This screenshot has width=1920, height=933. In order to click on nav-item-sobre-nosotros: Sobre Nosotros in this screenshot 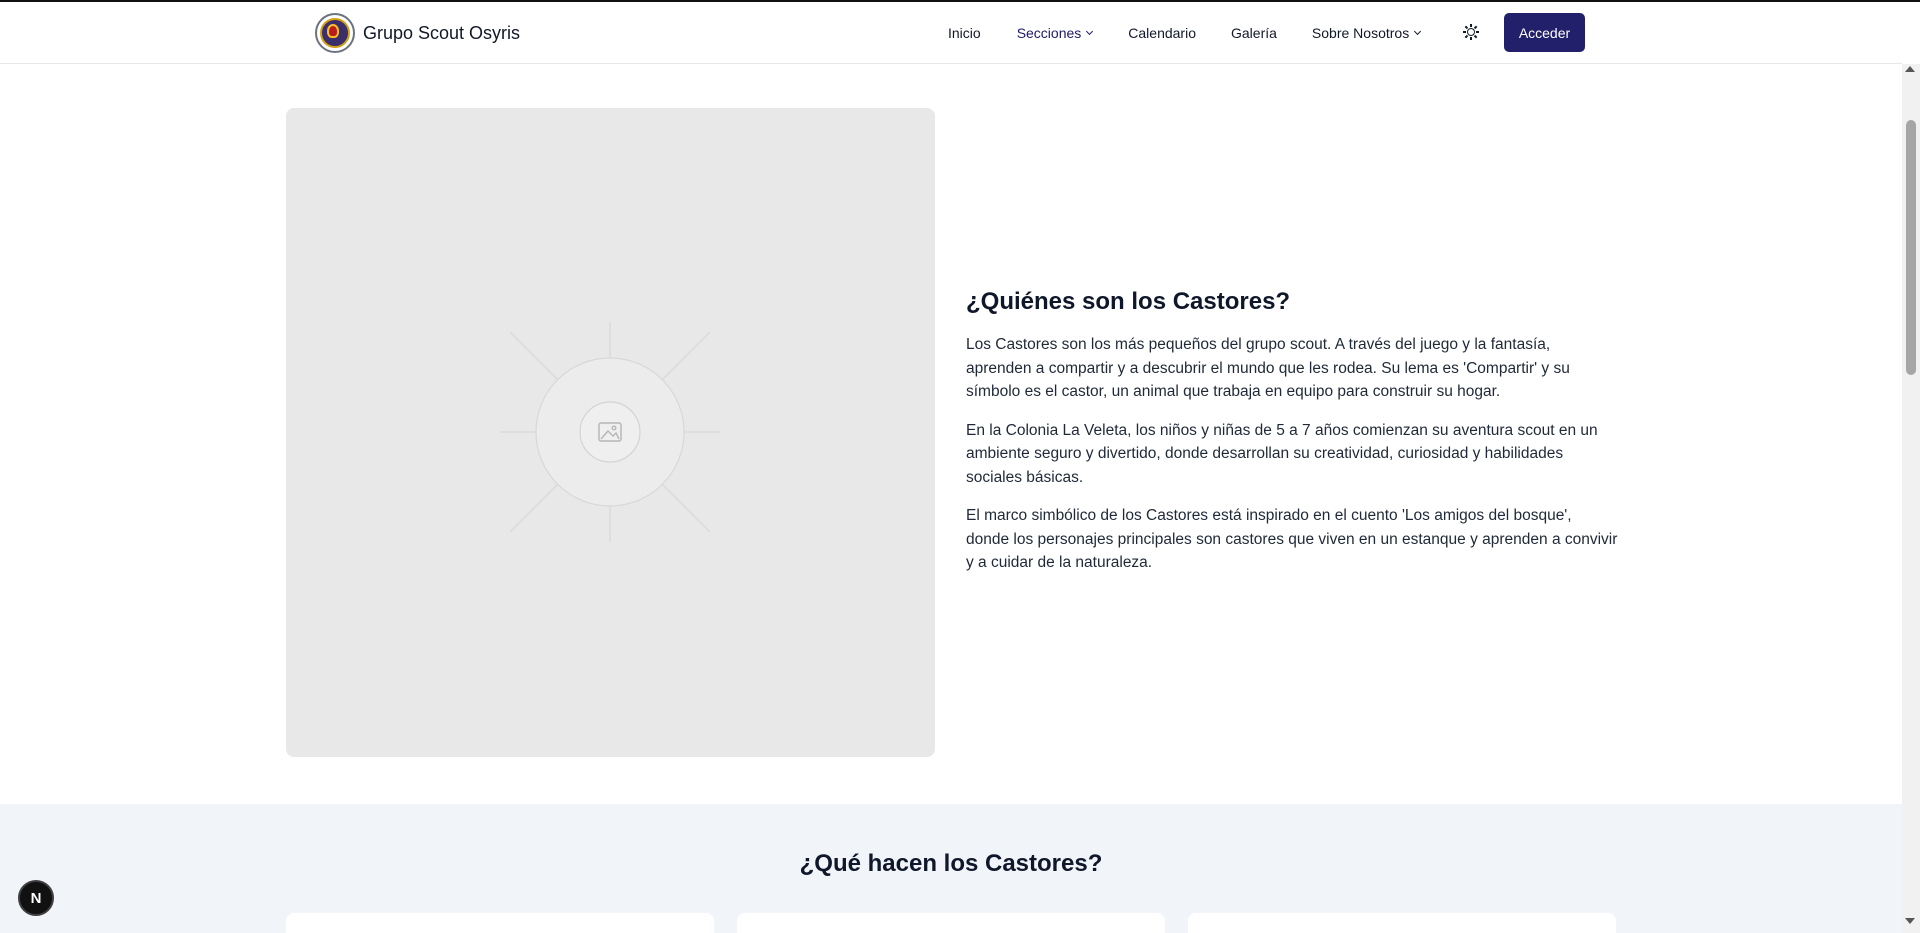, I will do `click(1366, 33)`.